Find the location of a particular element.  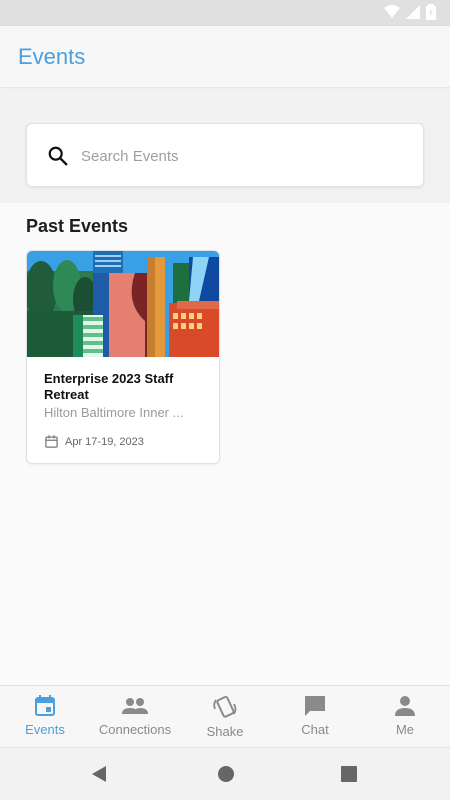

nav-label: Events is located at coordinates (45, 729).